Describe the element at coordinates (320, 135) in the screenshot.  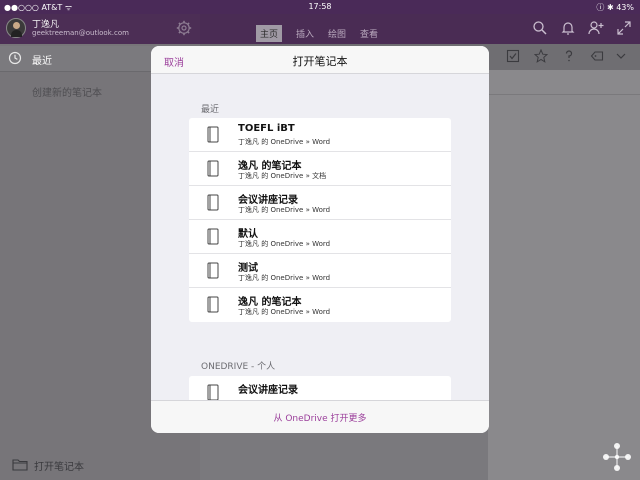
I see `notebook-row: TOEFL iBT 丁逸凡 的 OneDrive » Word` at that location.